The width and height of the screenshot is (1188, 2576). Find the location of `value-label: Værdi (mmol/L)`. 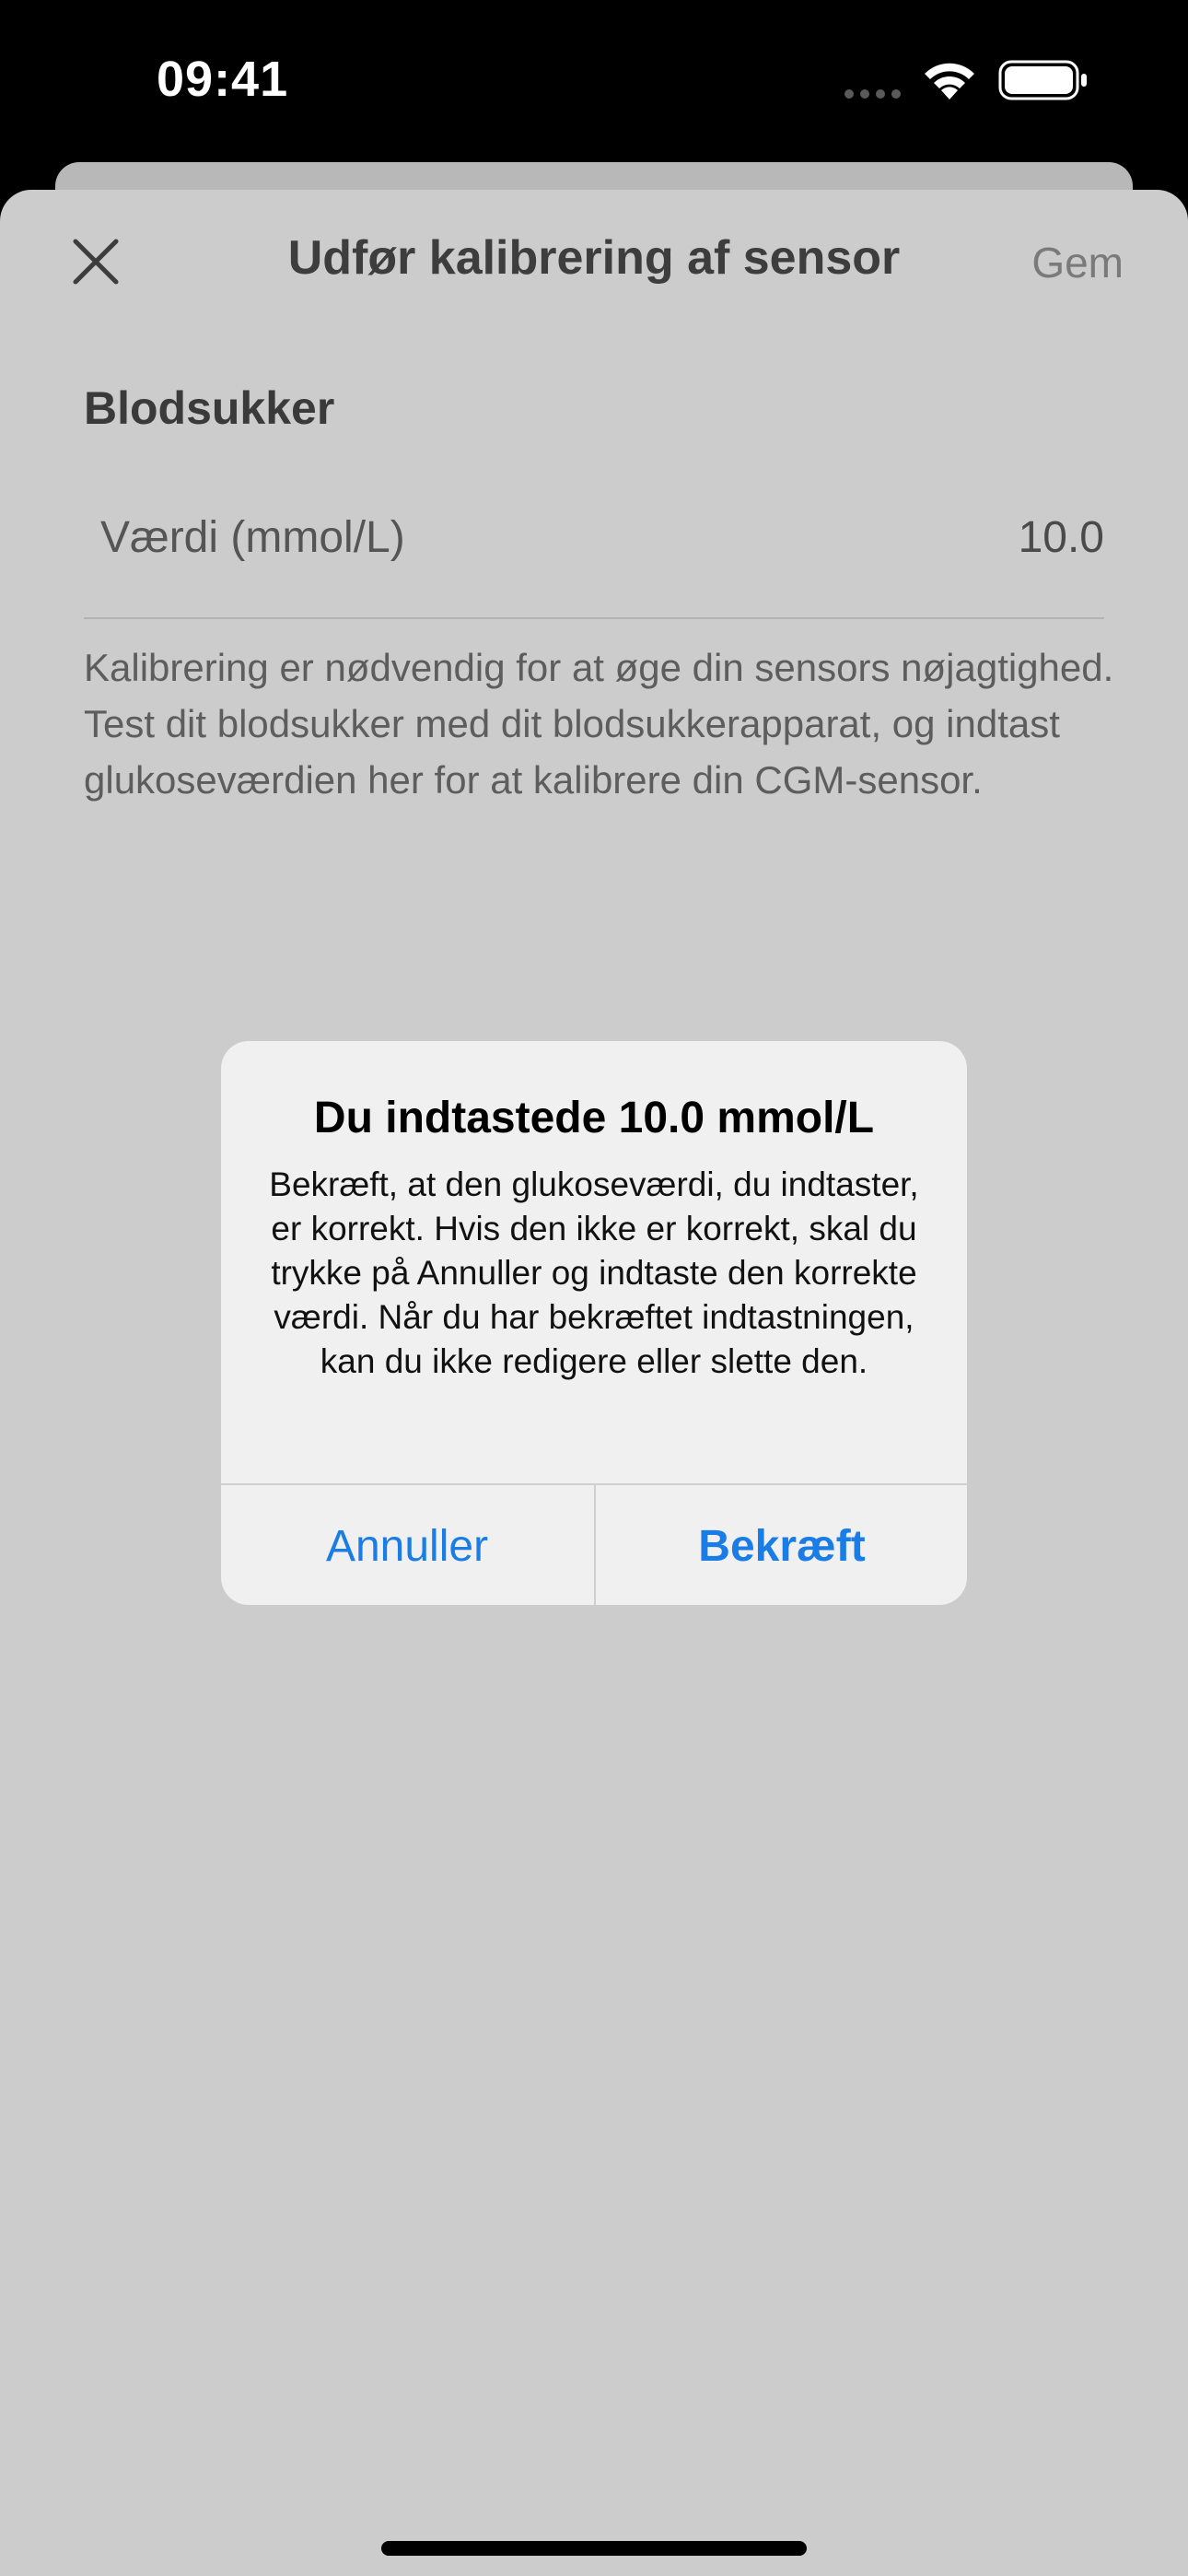

value-label: Værdi (mmol/L) is located at coordinates (253, 537).